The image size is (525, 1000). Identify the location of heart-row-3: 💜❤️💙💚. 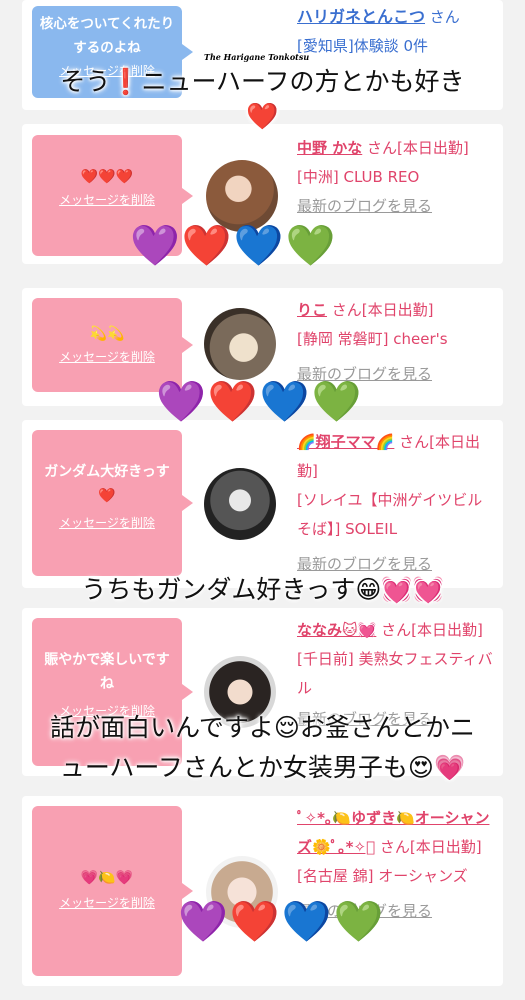
(281, 921).